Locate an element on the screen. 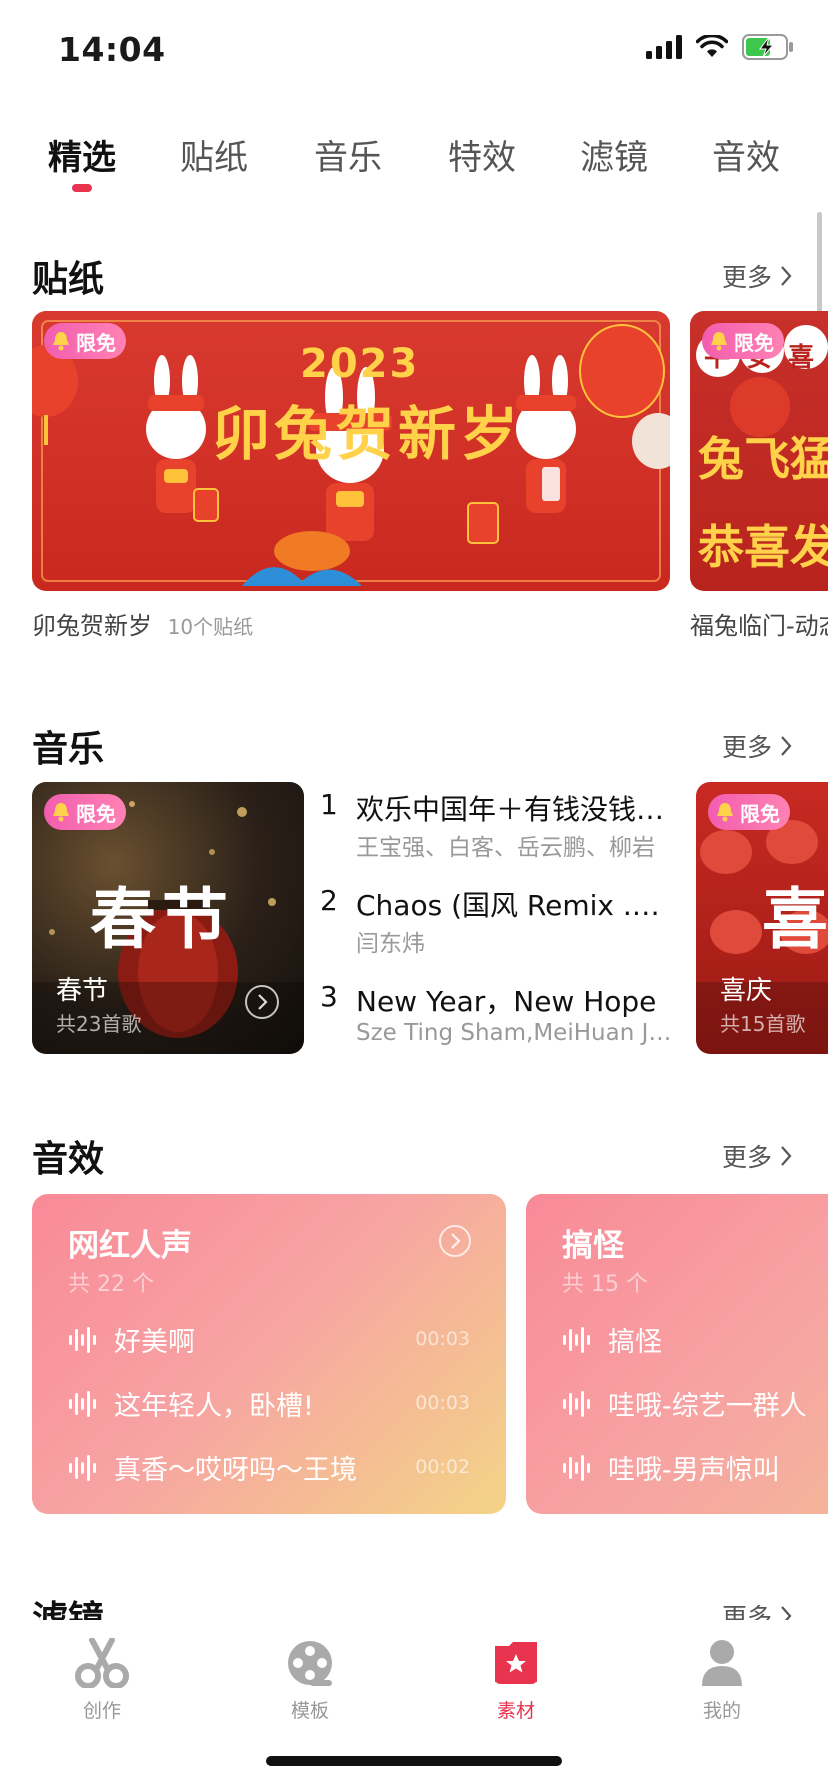  tab-sound-effects: 音效 is located at coordinates (746, 154).